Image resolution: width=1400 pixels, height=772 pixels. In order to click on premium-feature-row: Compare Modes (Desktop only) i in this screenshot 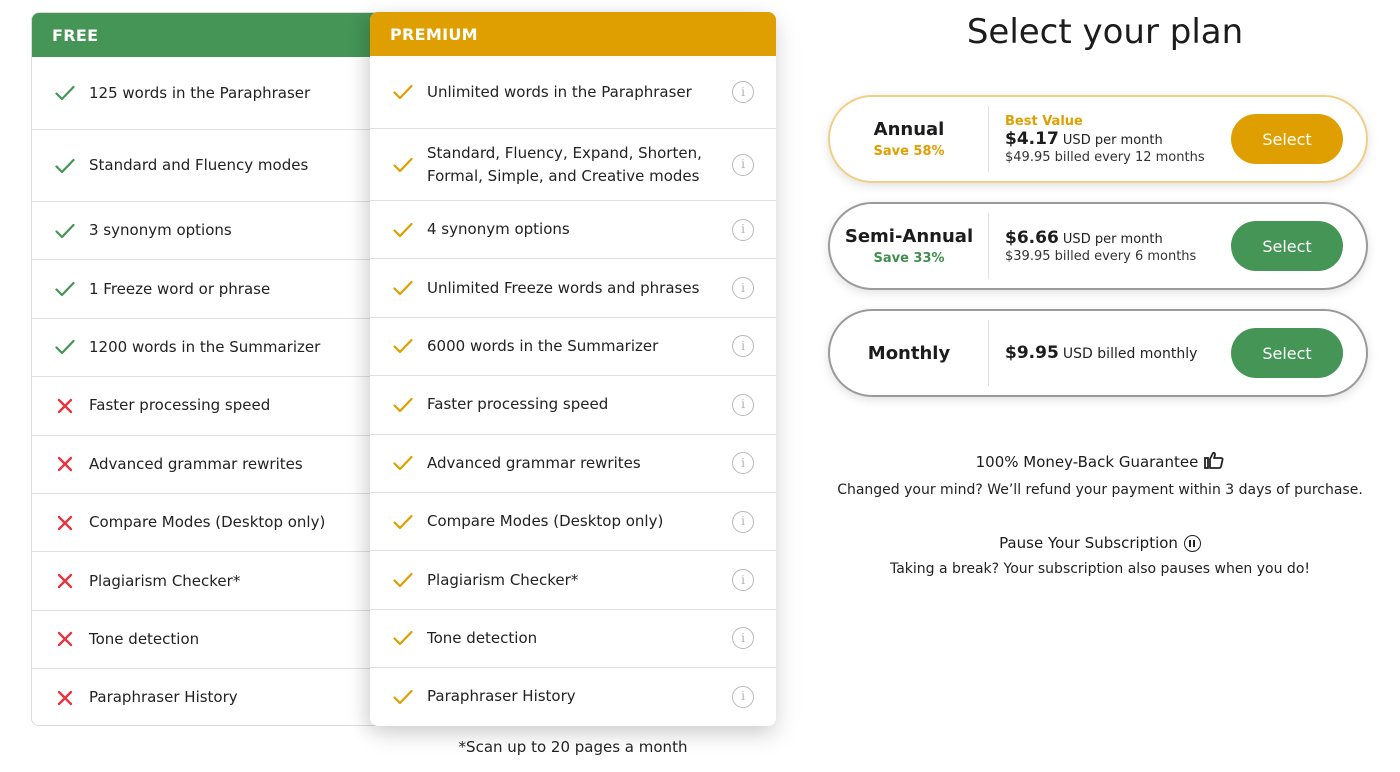, I will do `click(573, 520)`.